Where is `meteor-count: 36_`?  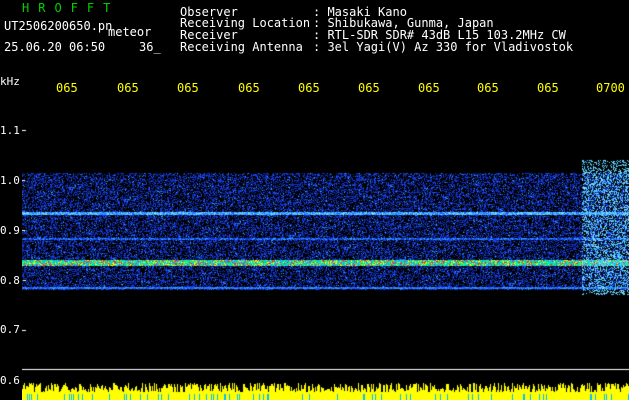 meteor-count: 36_ is located at coordinates (150, 47).